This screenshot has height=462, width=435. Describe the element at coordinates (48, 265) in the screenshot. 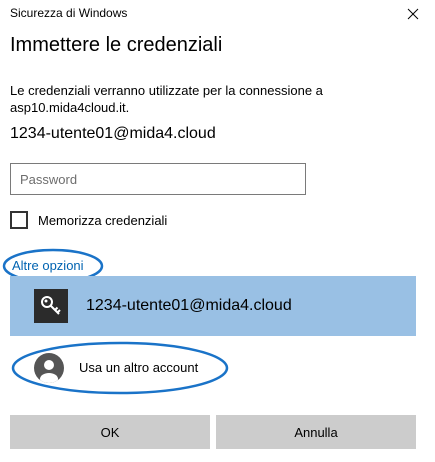

I see `more-options-link: Altre opzioni` at that location.